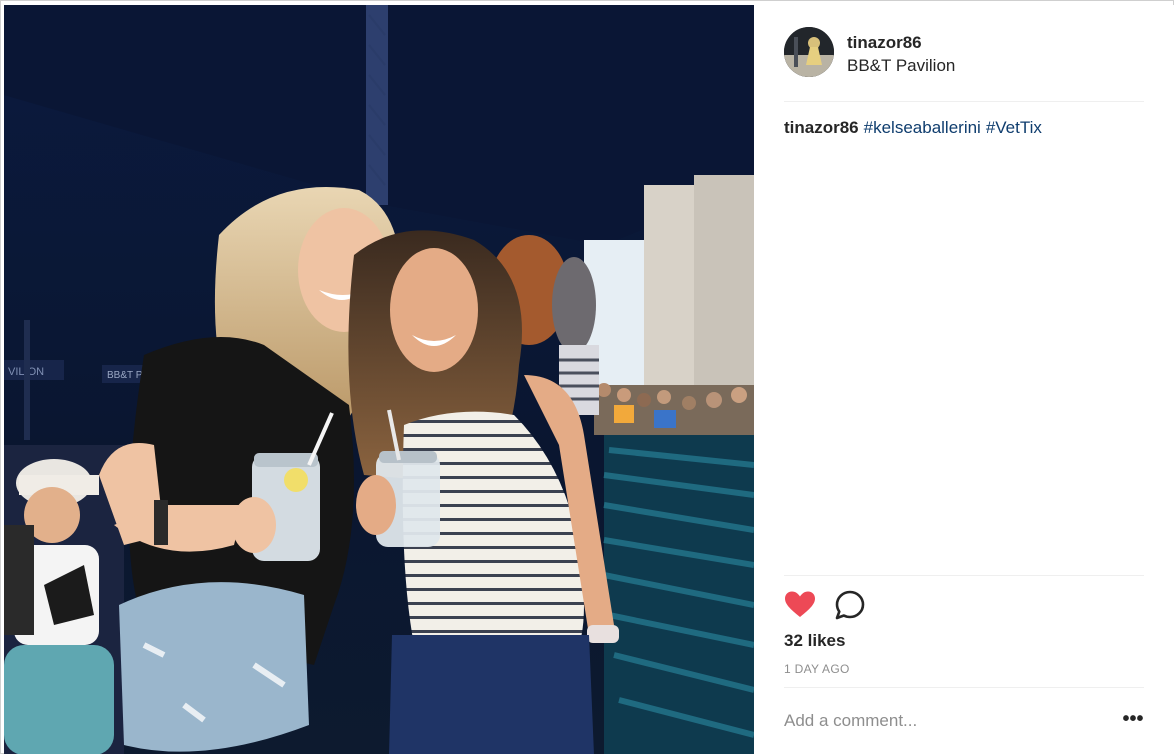  I want to click on actions-divider, so click(964, 575).